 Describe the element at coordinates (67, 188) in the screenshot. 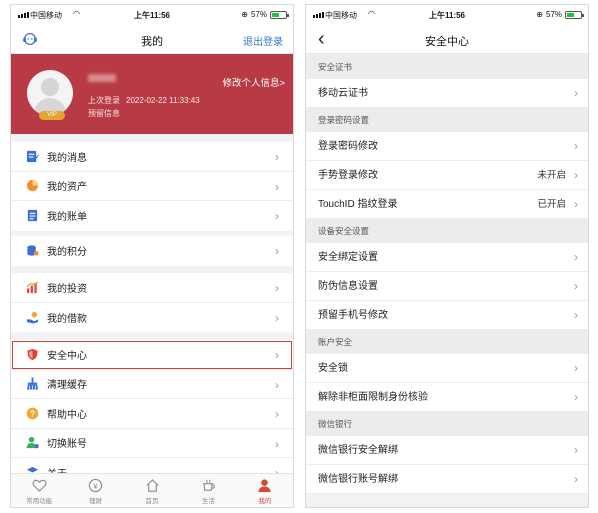

I see `menu-item-label: 我的资产` at that location.